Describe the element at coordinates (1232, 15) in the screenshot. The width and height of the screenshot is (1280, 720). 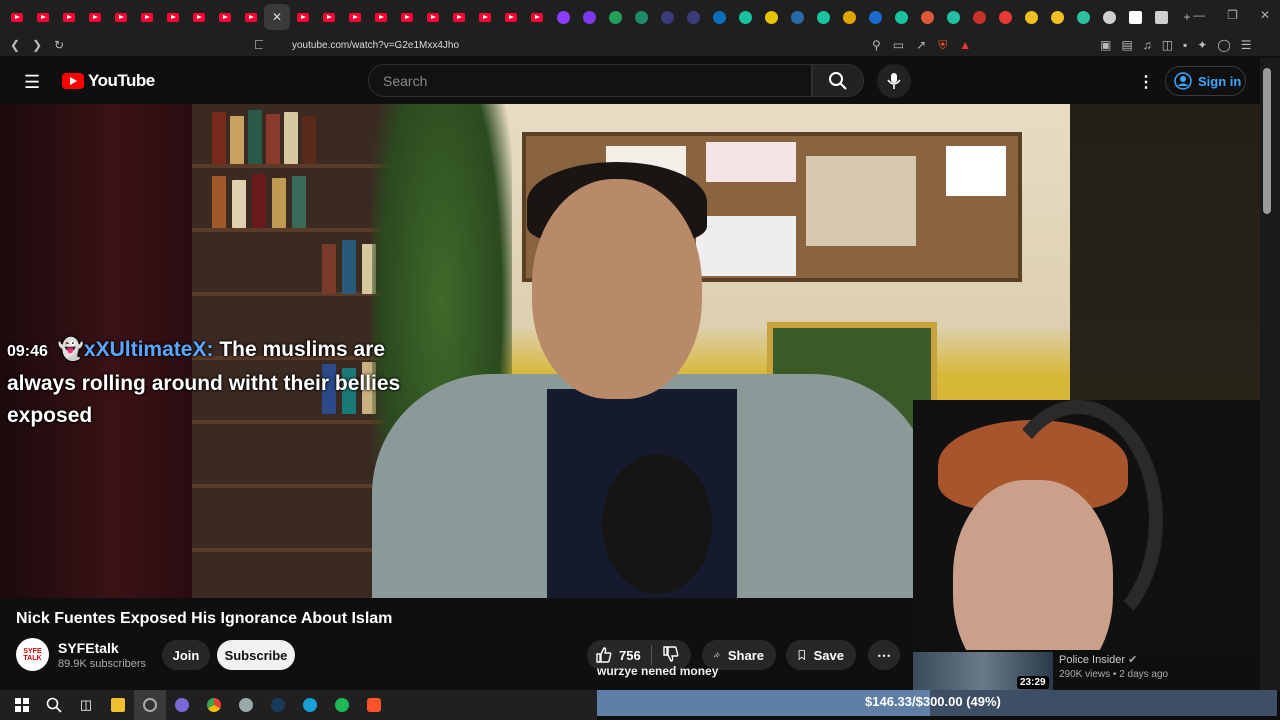
I see `restore-icon: ❐` at that location.